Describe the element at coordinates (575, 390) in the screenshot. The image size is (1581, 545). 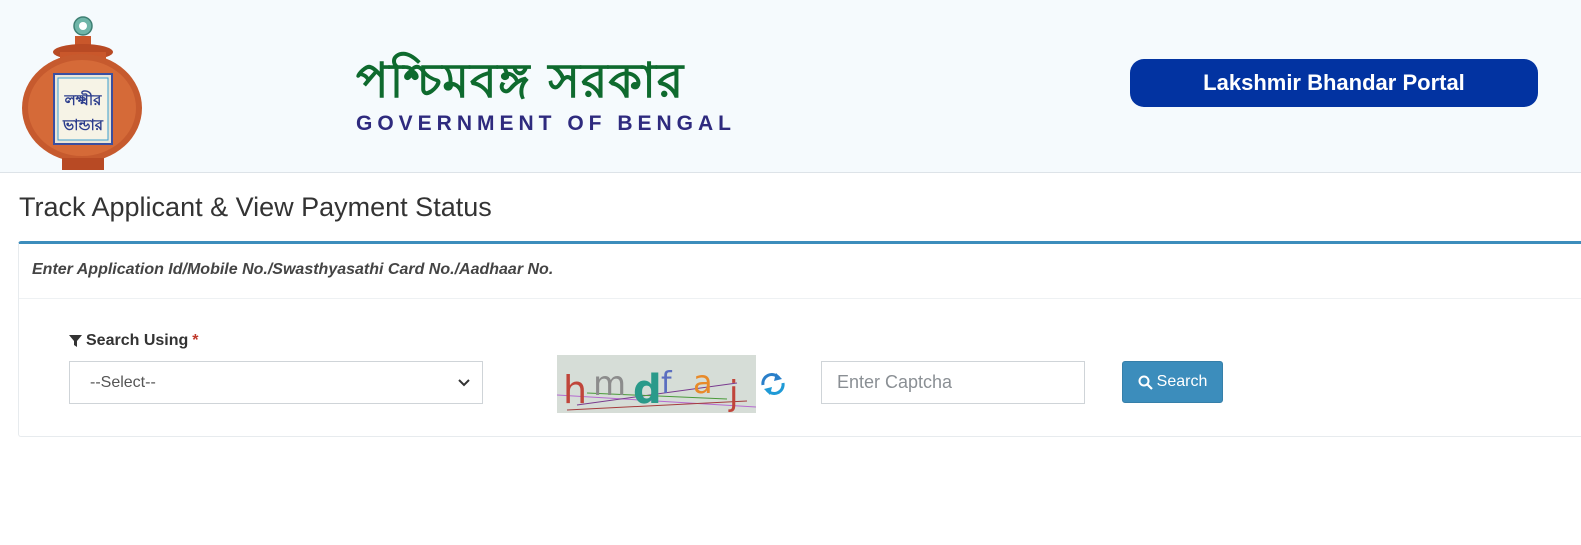
I see `svg-text: h` at that location.